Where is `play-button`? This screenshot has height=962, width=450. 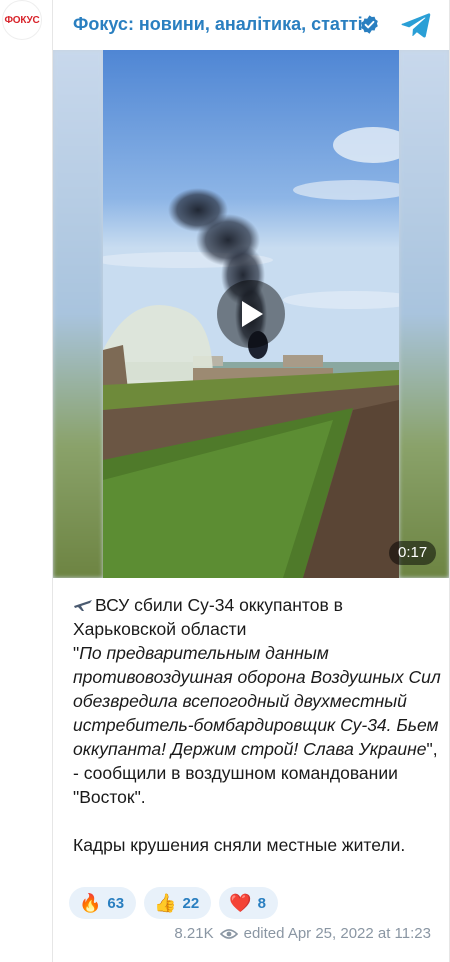
play-button is located at coordinates (251, 314).